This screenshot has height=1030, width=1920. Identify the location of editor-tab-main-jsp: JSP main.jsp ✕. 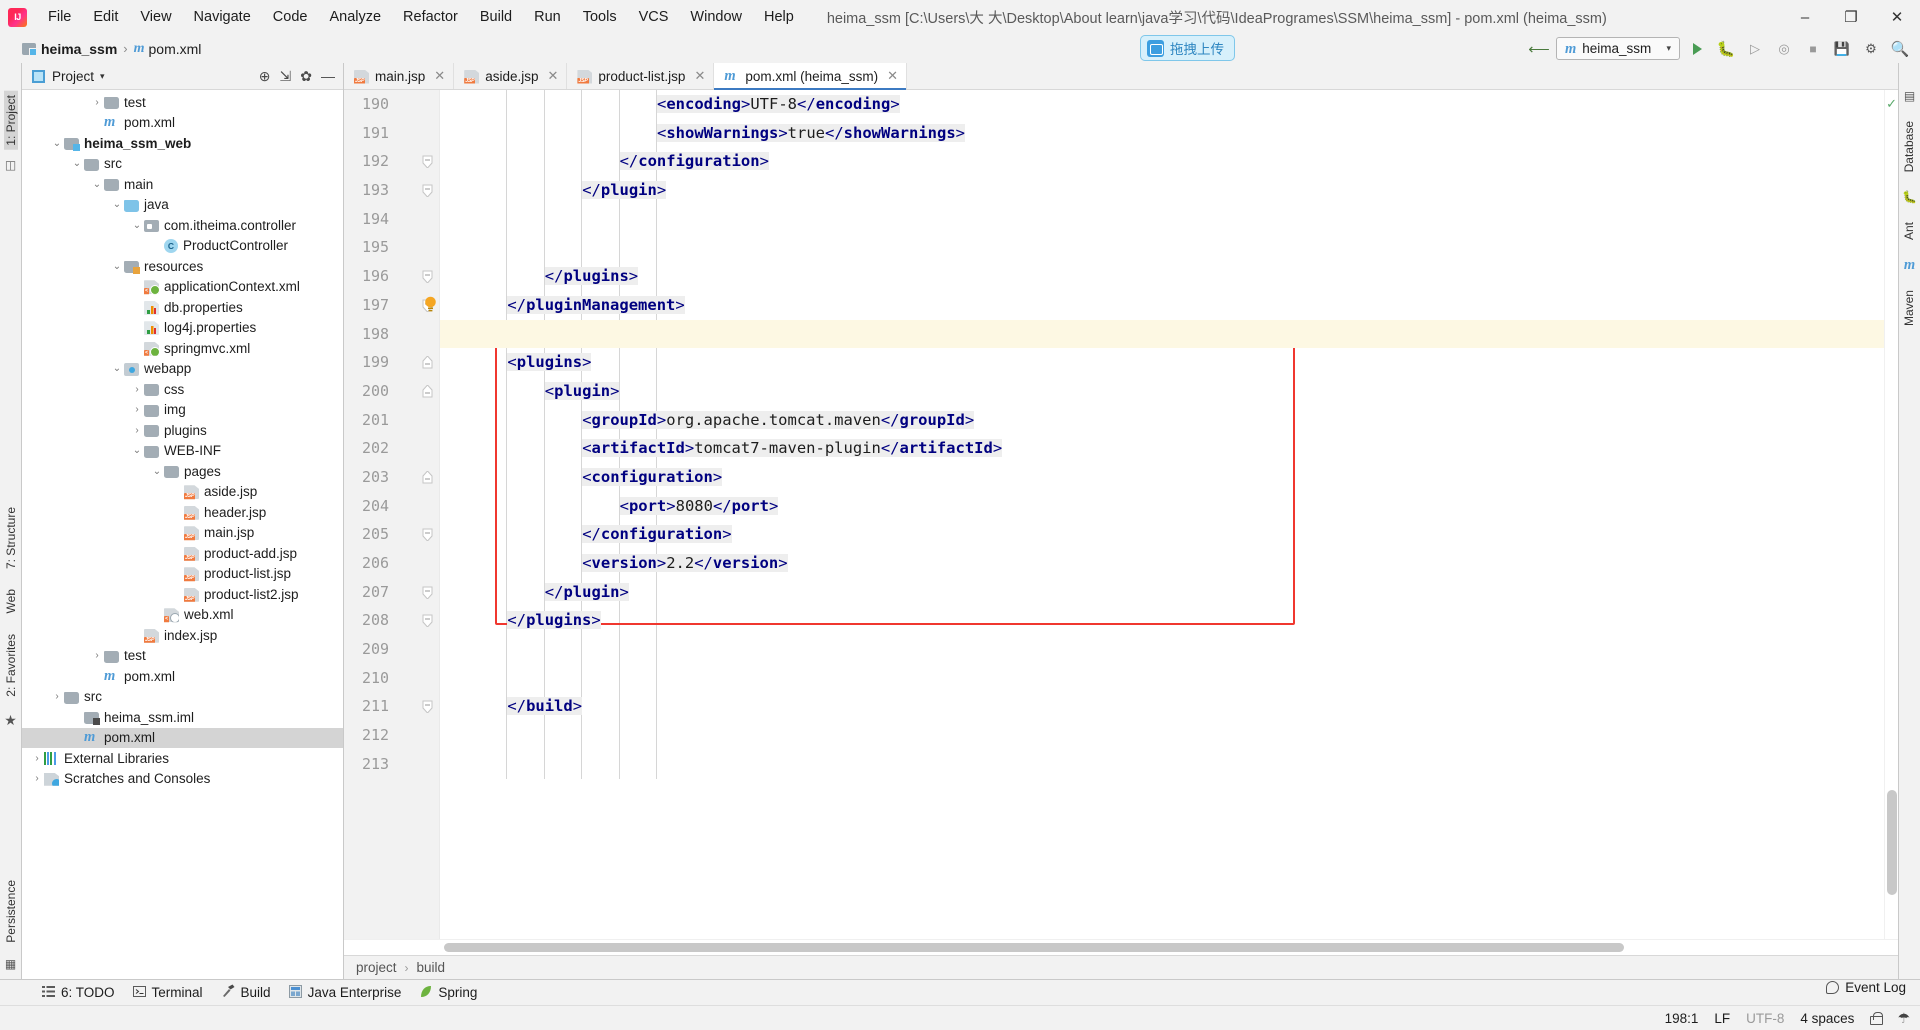
(399, 76).